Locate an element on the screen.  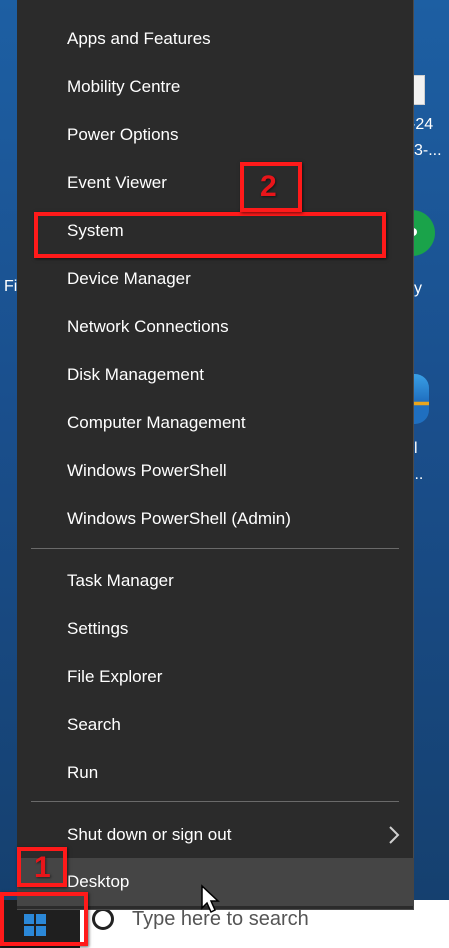
menu-item-mobility-centre: Mobility Centre is located at coordinates (215, 87).